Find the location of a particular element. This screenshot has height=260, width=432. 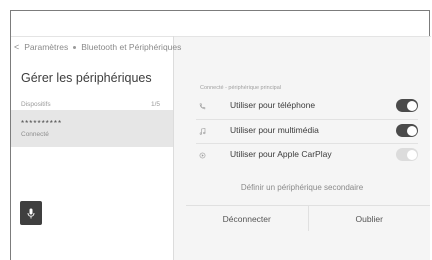

page-title: Gérer les périphériques is located at coordinates (86, 78).